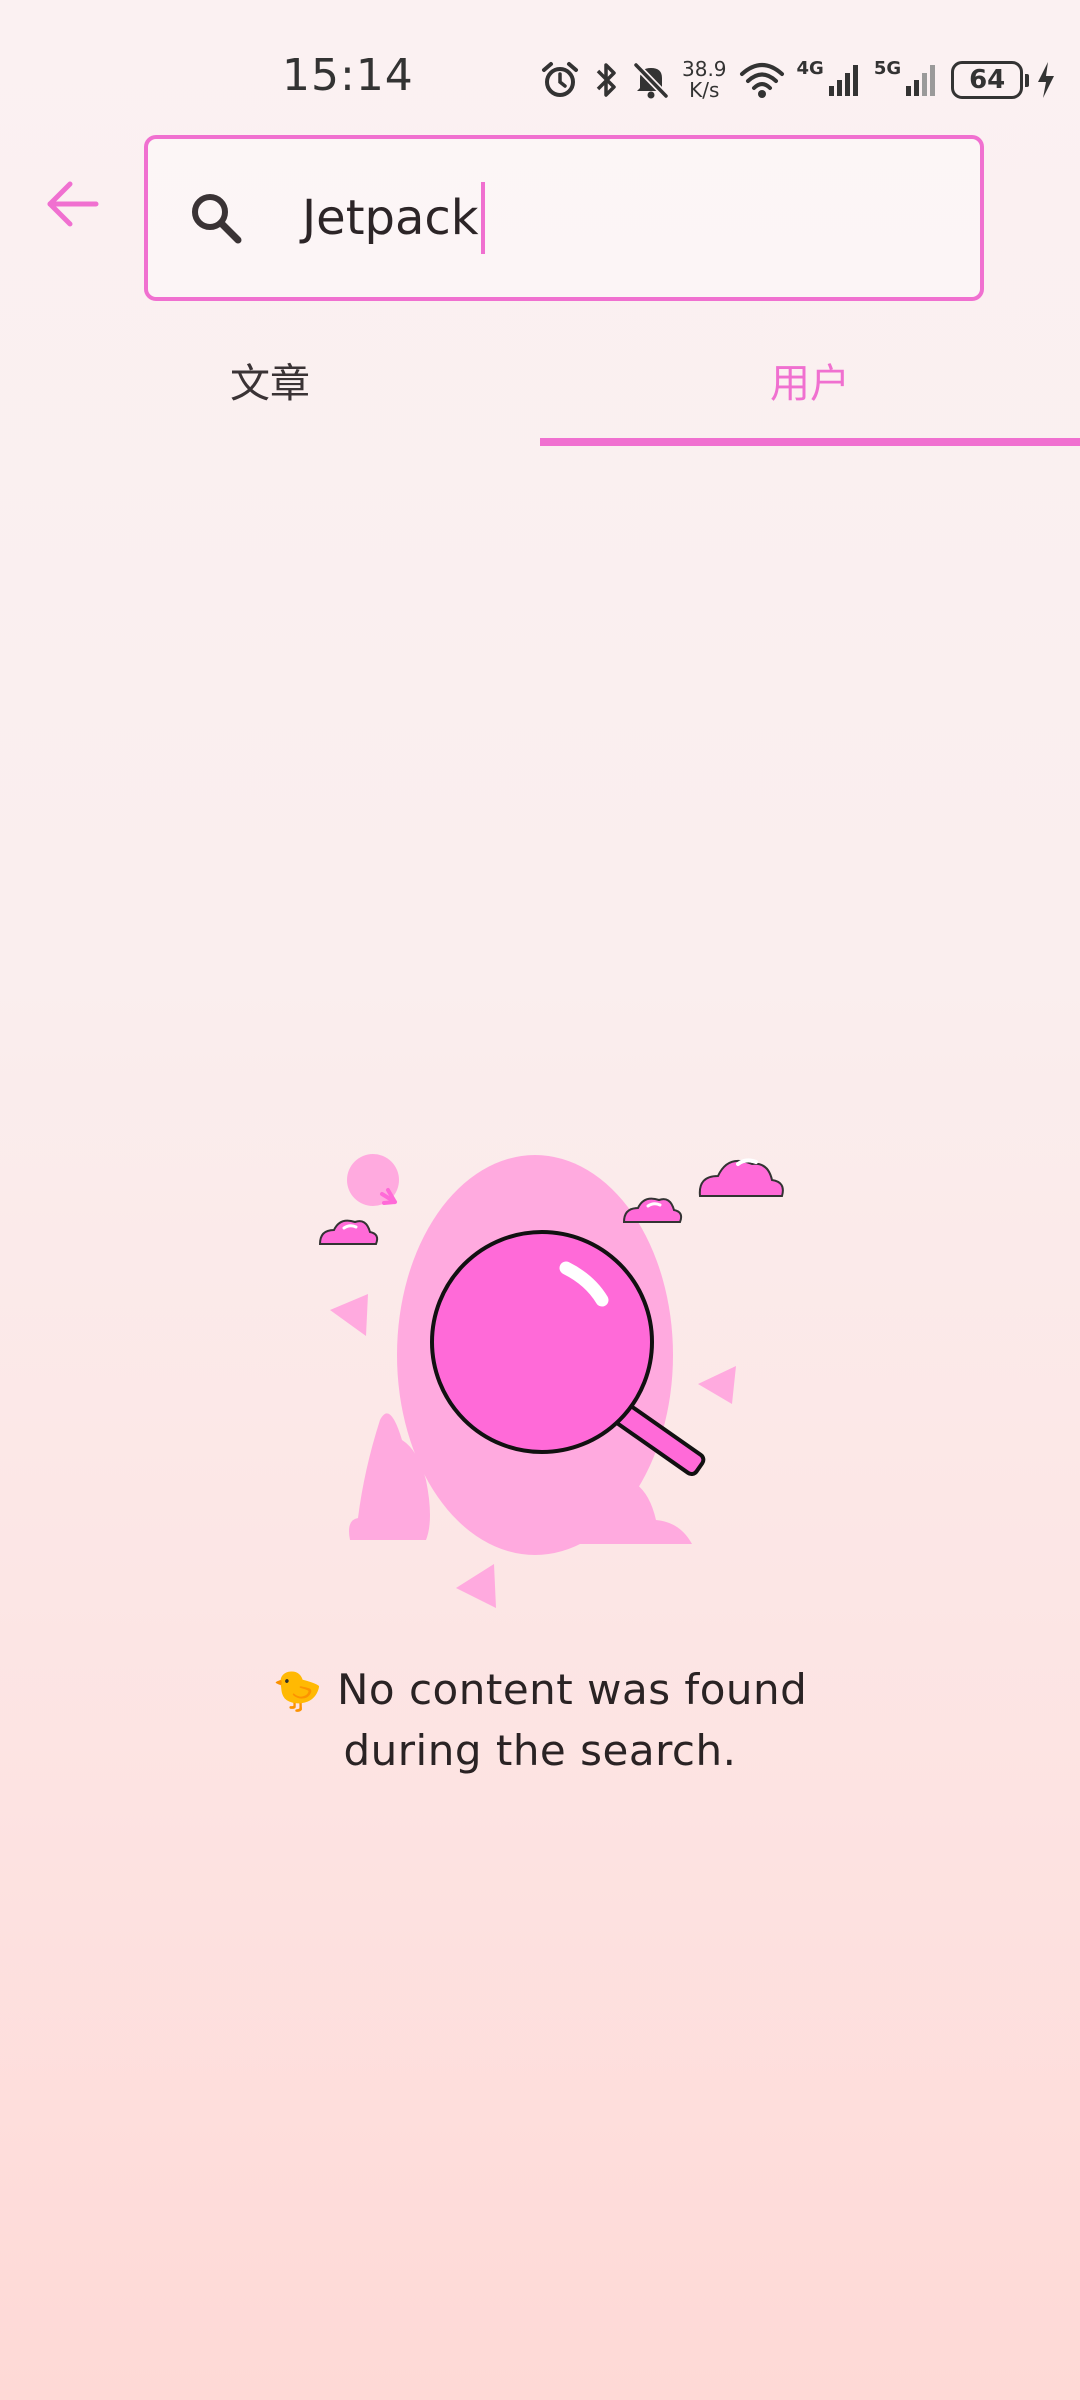  I want to click on search-input: Jetpack, so click(393, 218).